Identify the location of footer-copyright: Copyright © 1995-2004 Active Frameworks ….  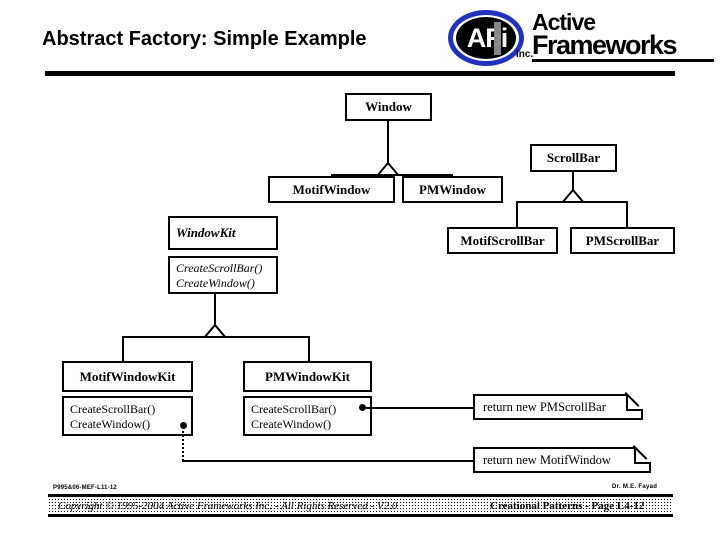
(228, 506).